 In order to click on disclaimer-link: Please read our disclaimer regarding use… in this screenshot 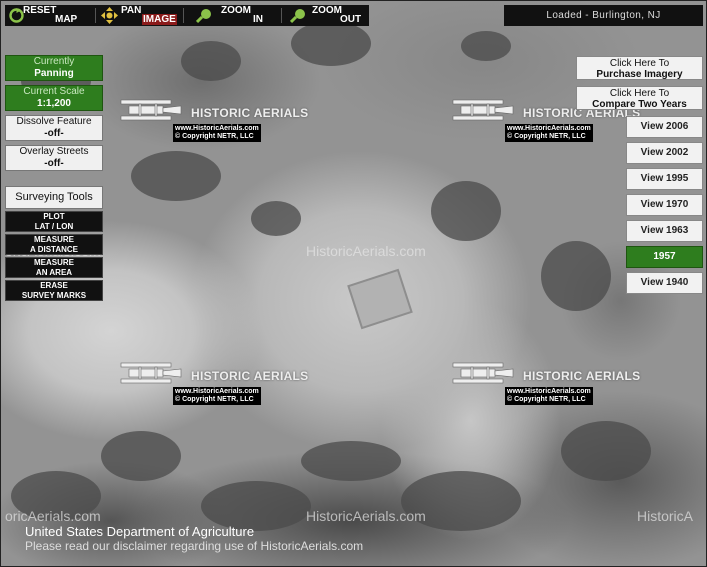, I will do `click(194, 546)`.